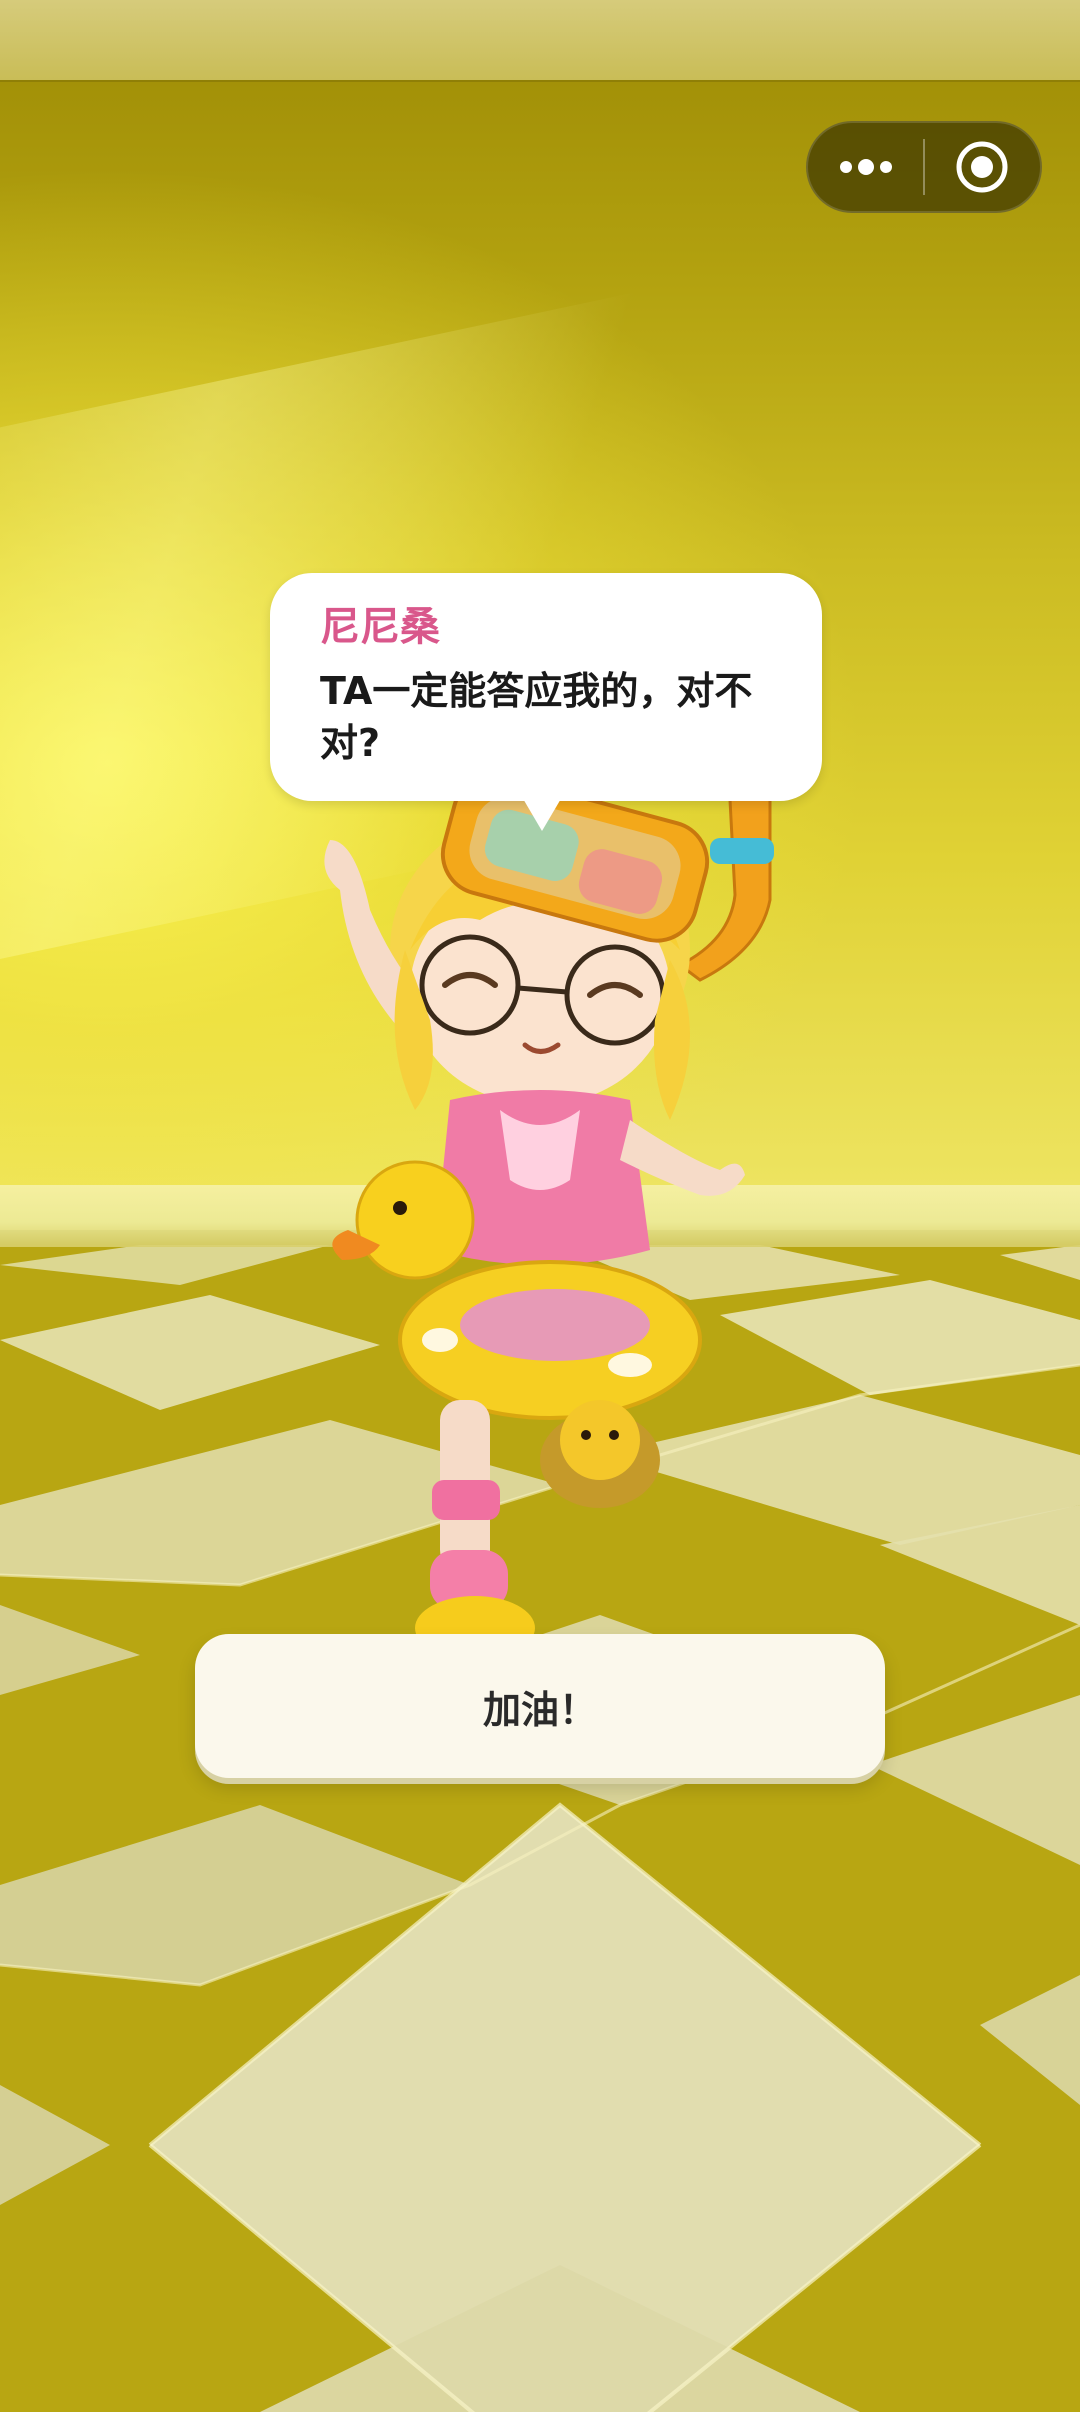  Describe the element at coordinates (924, 167) in the screenshot. I see `mini-program-capsule` at that location.